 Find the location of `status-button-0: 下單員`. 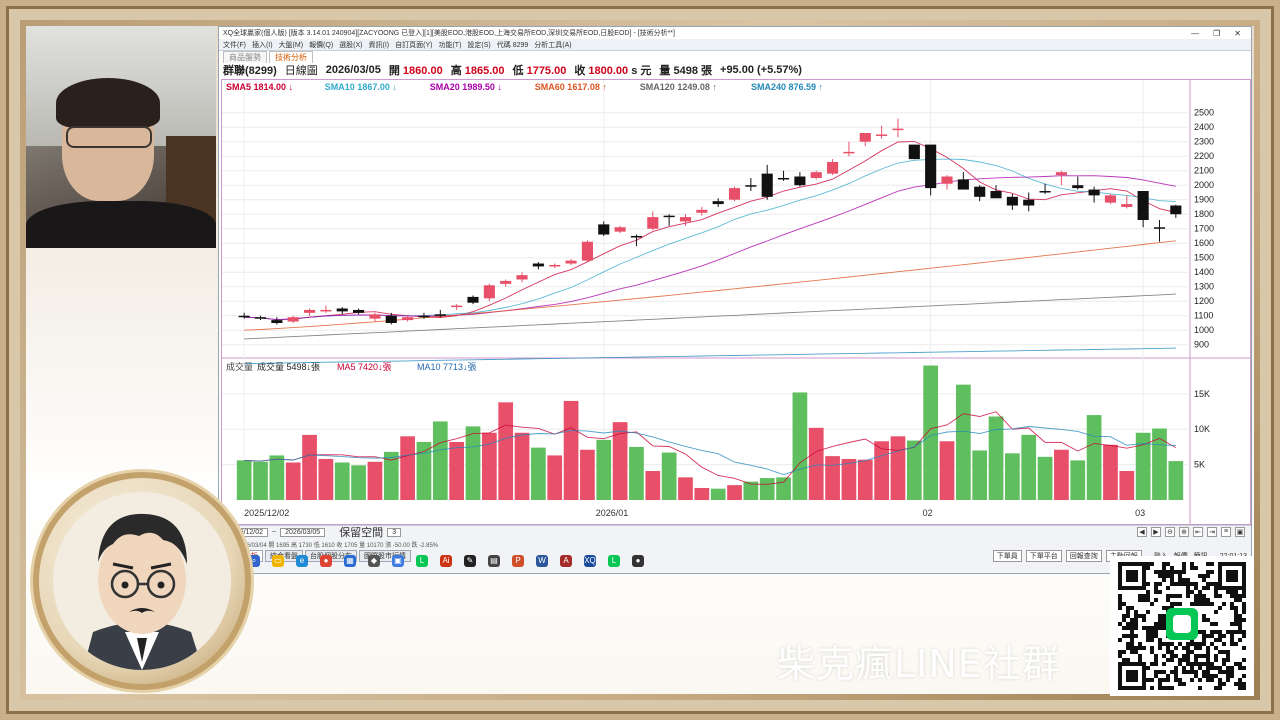

status-button-0: 下單員 is located at coordinates (1007, 556).